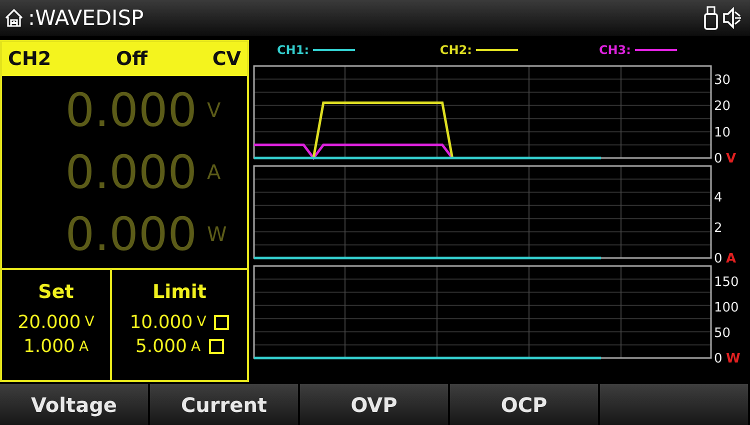 The width and height of the screenshot is (750, 425). Describe the element at coordinates (711, 18) in the screenshot. I see `usb-drive-icon` at that location.